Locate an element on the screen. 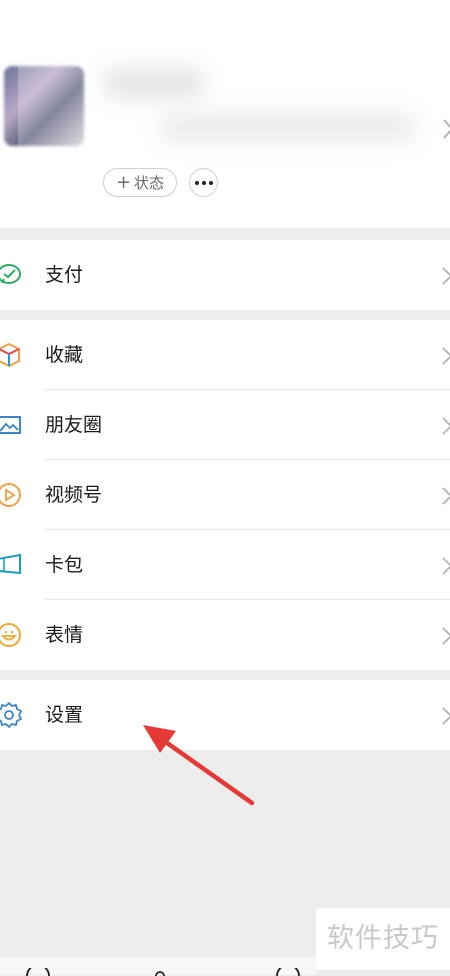 The height and width of the screenshot is (976, 450). watermark: 软件技巧 is located at coordinates (383, 939).